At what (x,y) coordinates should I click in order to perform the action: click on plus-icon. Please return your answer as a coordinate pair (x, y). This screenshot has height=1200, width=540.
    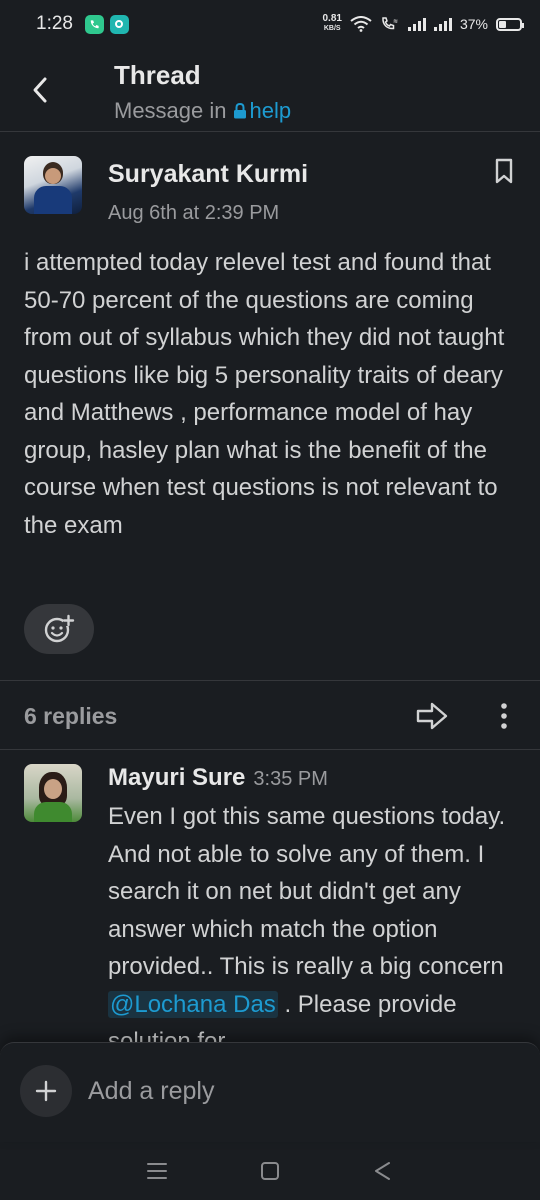
    Looking at the image, I should click on (46, 1091).